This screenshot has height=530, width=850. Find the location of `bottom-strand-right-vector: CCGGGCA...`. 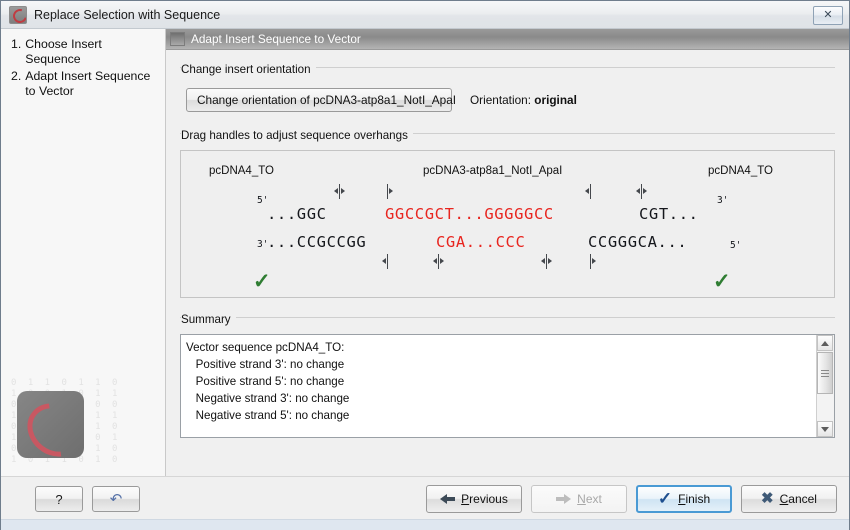

bottom-strand-right-vector: CCGGGCA... is located at coordinates (638, 242).